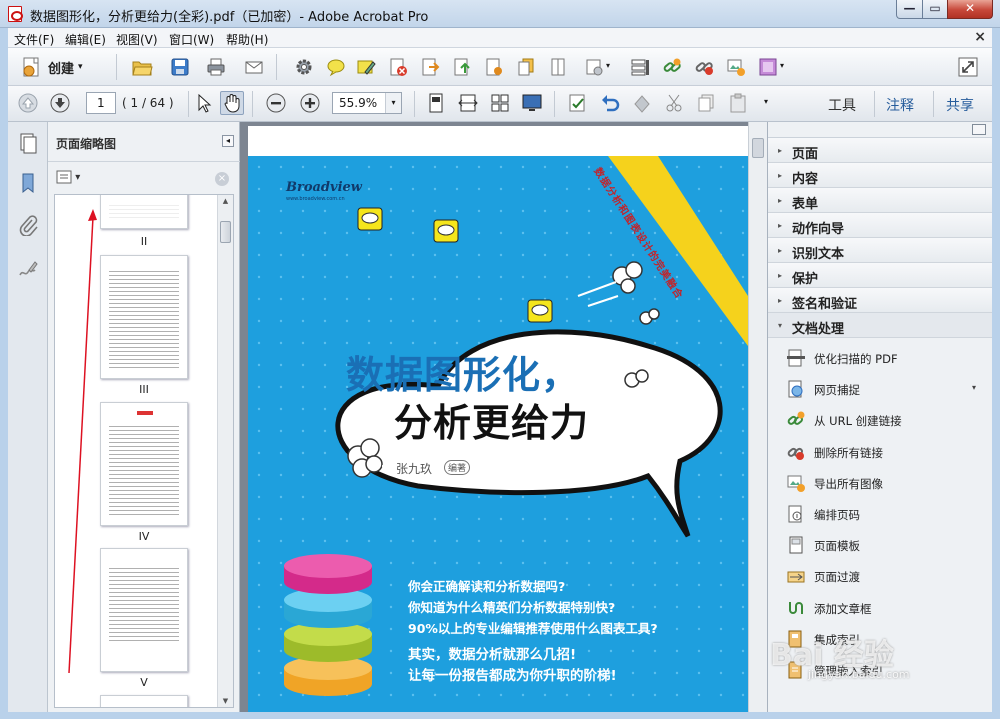 The height and width of the screenshot is (719, 1000). Describe the element at coordinates (225, 701) in the screenshot. I see `scroll-down-icon: ▼` at that location.